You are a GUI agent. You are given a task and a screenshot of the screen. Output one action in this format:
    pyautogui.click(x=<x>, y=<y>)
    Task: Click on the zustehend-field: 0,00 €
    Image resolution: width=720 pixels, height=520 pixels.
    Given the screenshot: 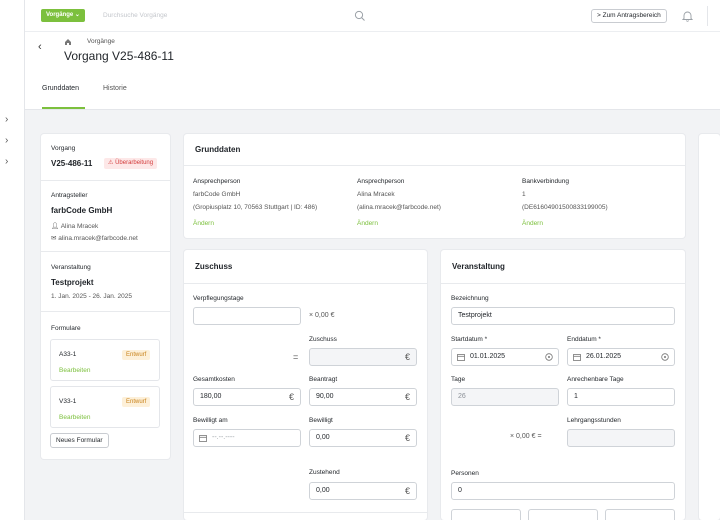 What is the action you would take?
    pyautogui.click(x=363, y=491)
    